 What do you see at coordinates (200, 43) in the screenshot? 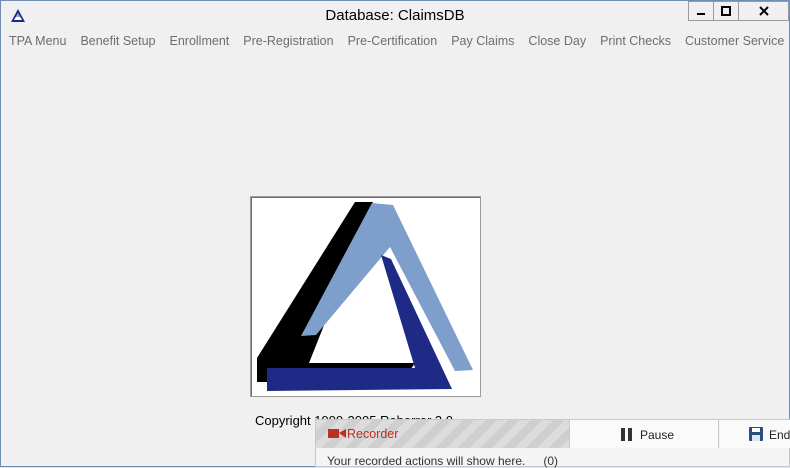
I see `menu-item-enrollment: Enrollment` at bounding box center [200, 43].